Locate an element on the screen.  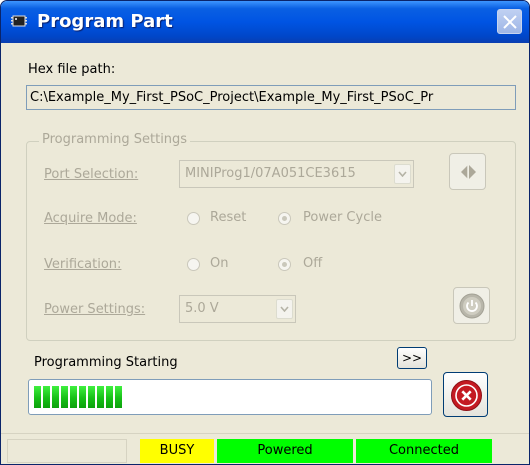
stop-programming-button is located at coordinates (465, 394).